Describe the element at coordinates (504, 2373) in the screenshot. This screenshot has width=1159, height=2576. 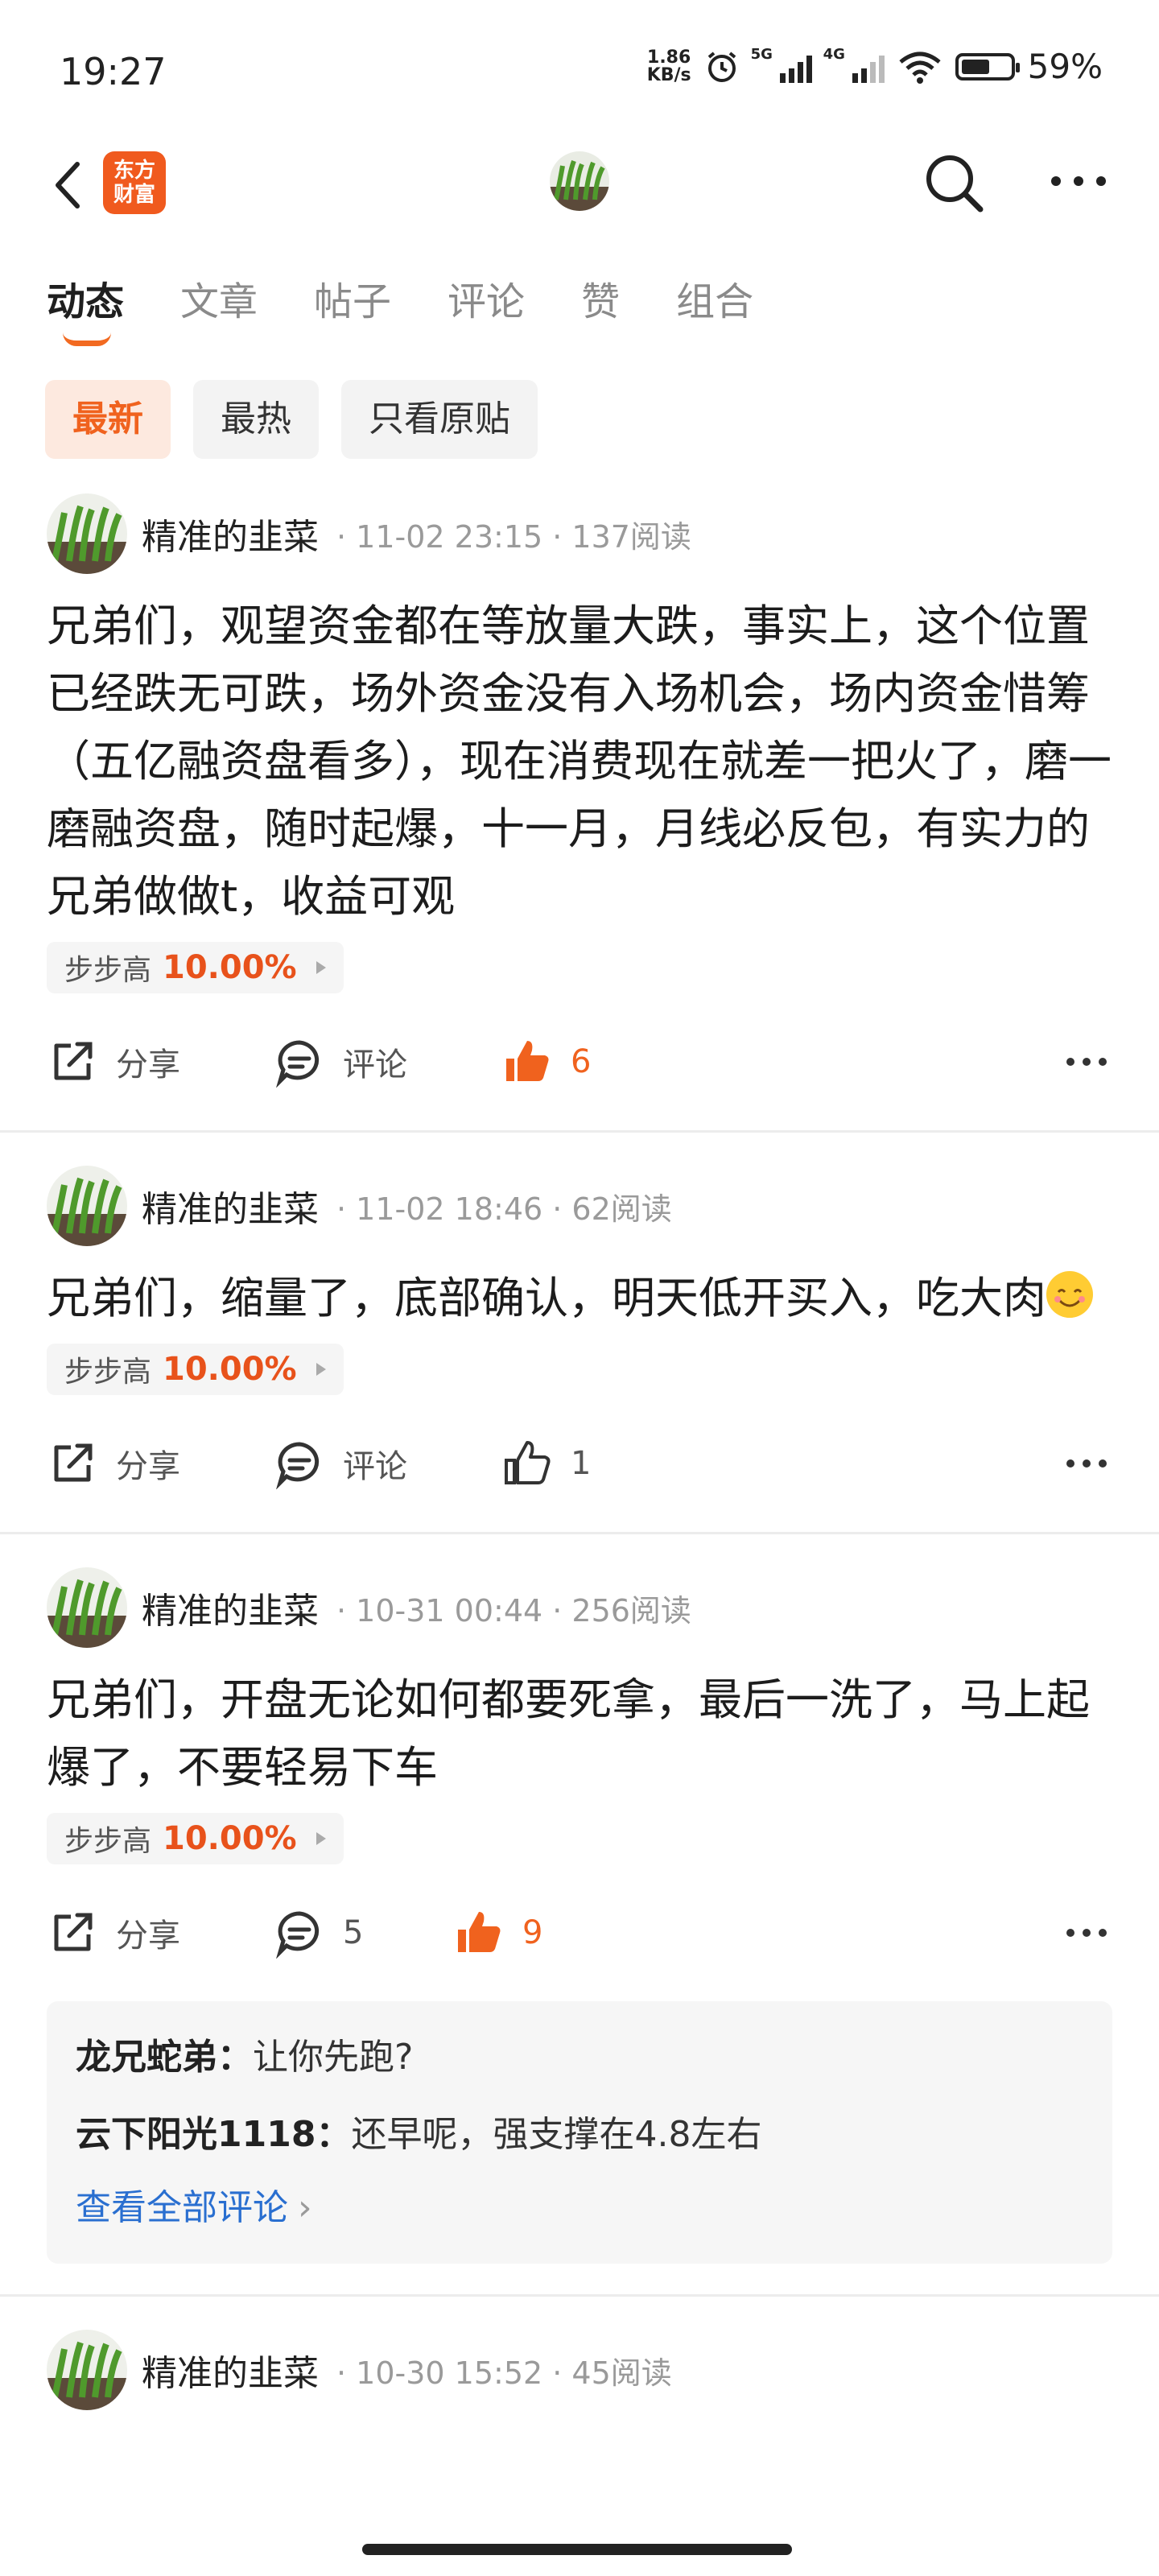
I see `post-meta: · 10-30 15:52 · 45阅读` at that location.